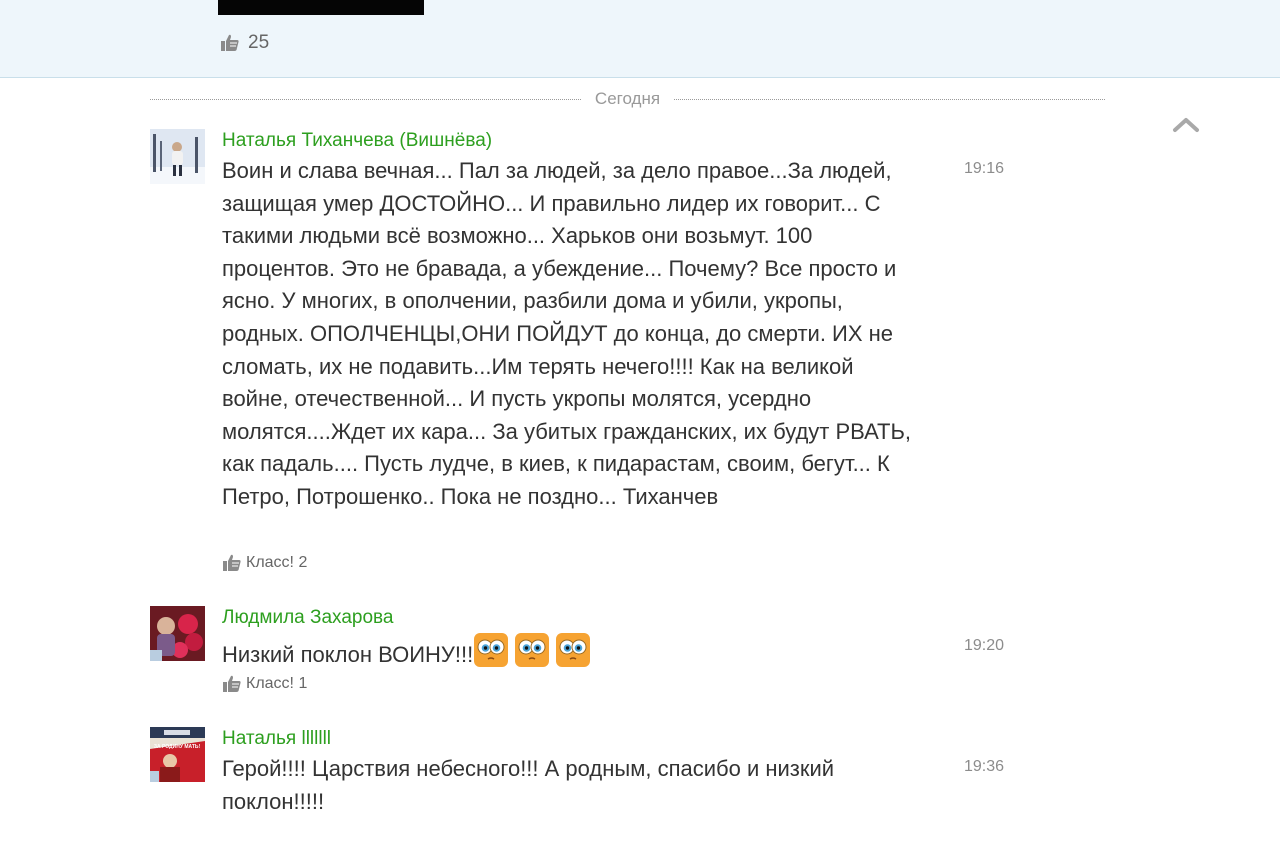 Image resolution: width=1280 pixels, height=859 pixels. Describe the element at coordinates (984, 168) in the screenshot. I see `comment-time: 19:16` at that location.